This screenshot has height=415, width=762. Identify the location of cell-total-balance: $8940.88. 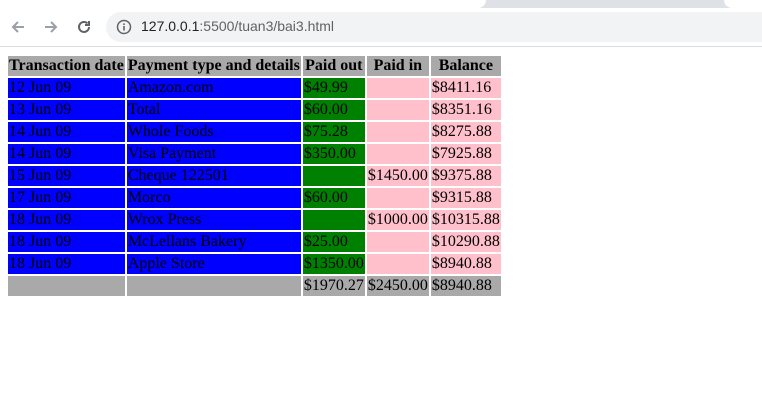
(465, 286).